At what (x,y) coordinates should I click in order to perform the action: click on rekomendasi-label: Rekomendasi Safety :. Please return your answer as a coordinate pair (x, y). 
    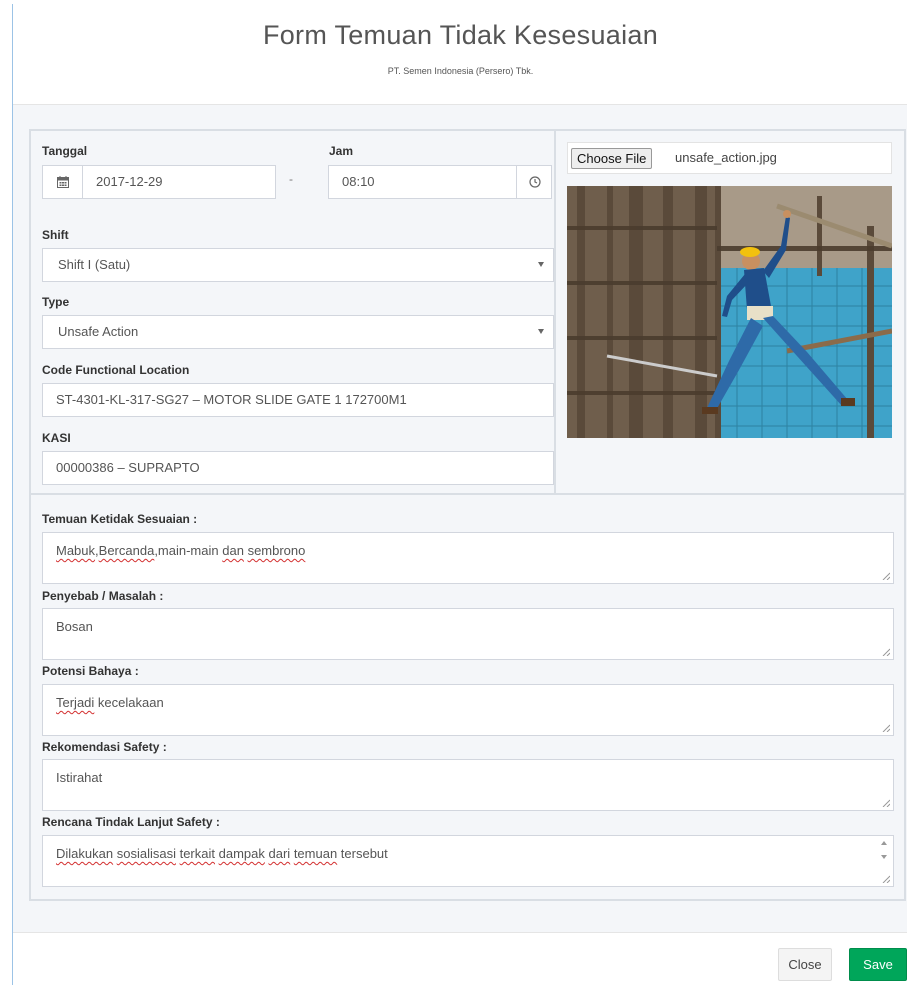
    Looking at the image, I should click on (104, 747).